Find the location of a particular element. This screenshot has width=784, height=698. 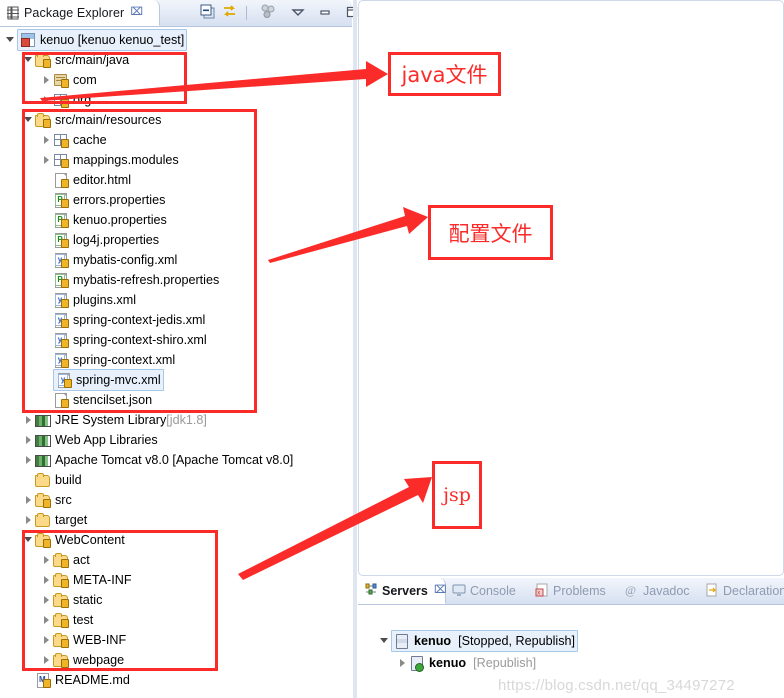

tree-item-webapplibs: Web App Libraries is located at coordinates (91, 440).